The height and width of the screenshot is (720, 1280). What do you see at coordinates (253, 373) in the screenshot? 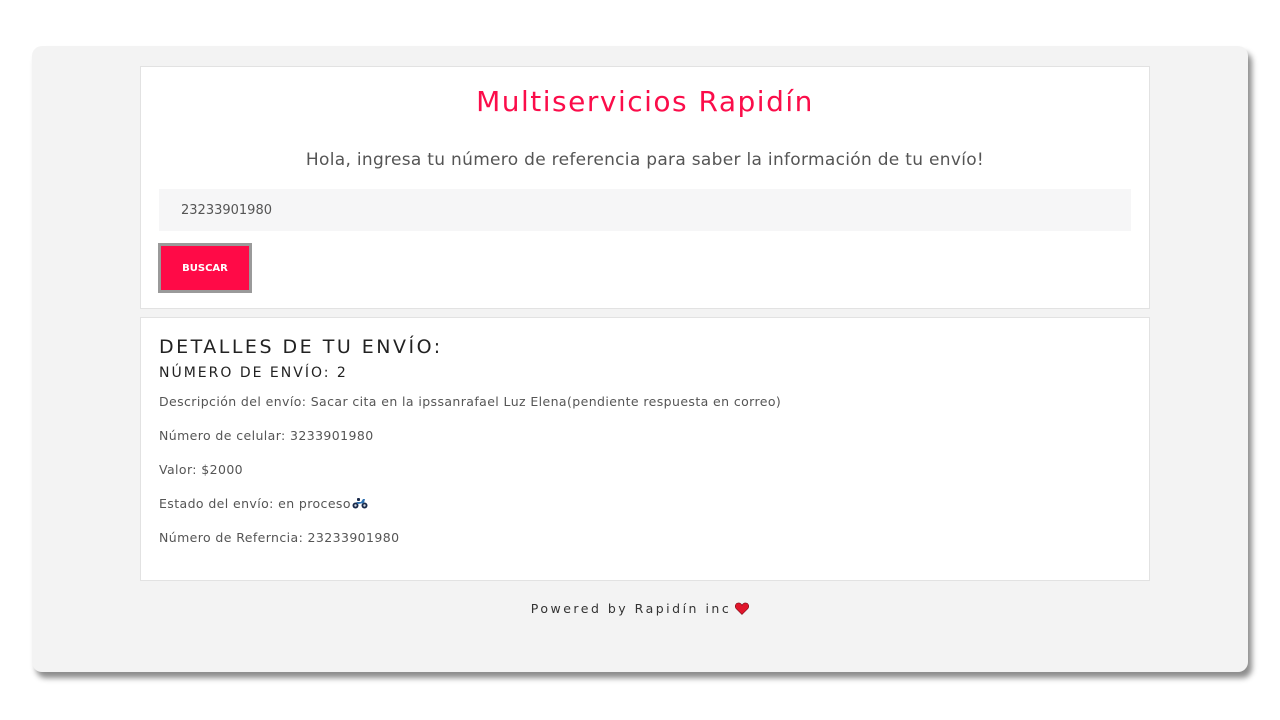
I see `shipment-number: NÚMERO DE ENVÍO: 2` at bounding box center [253, 373].